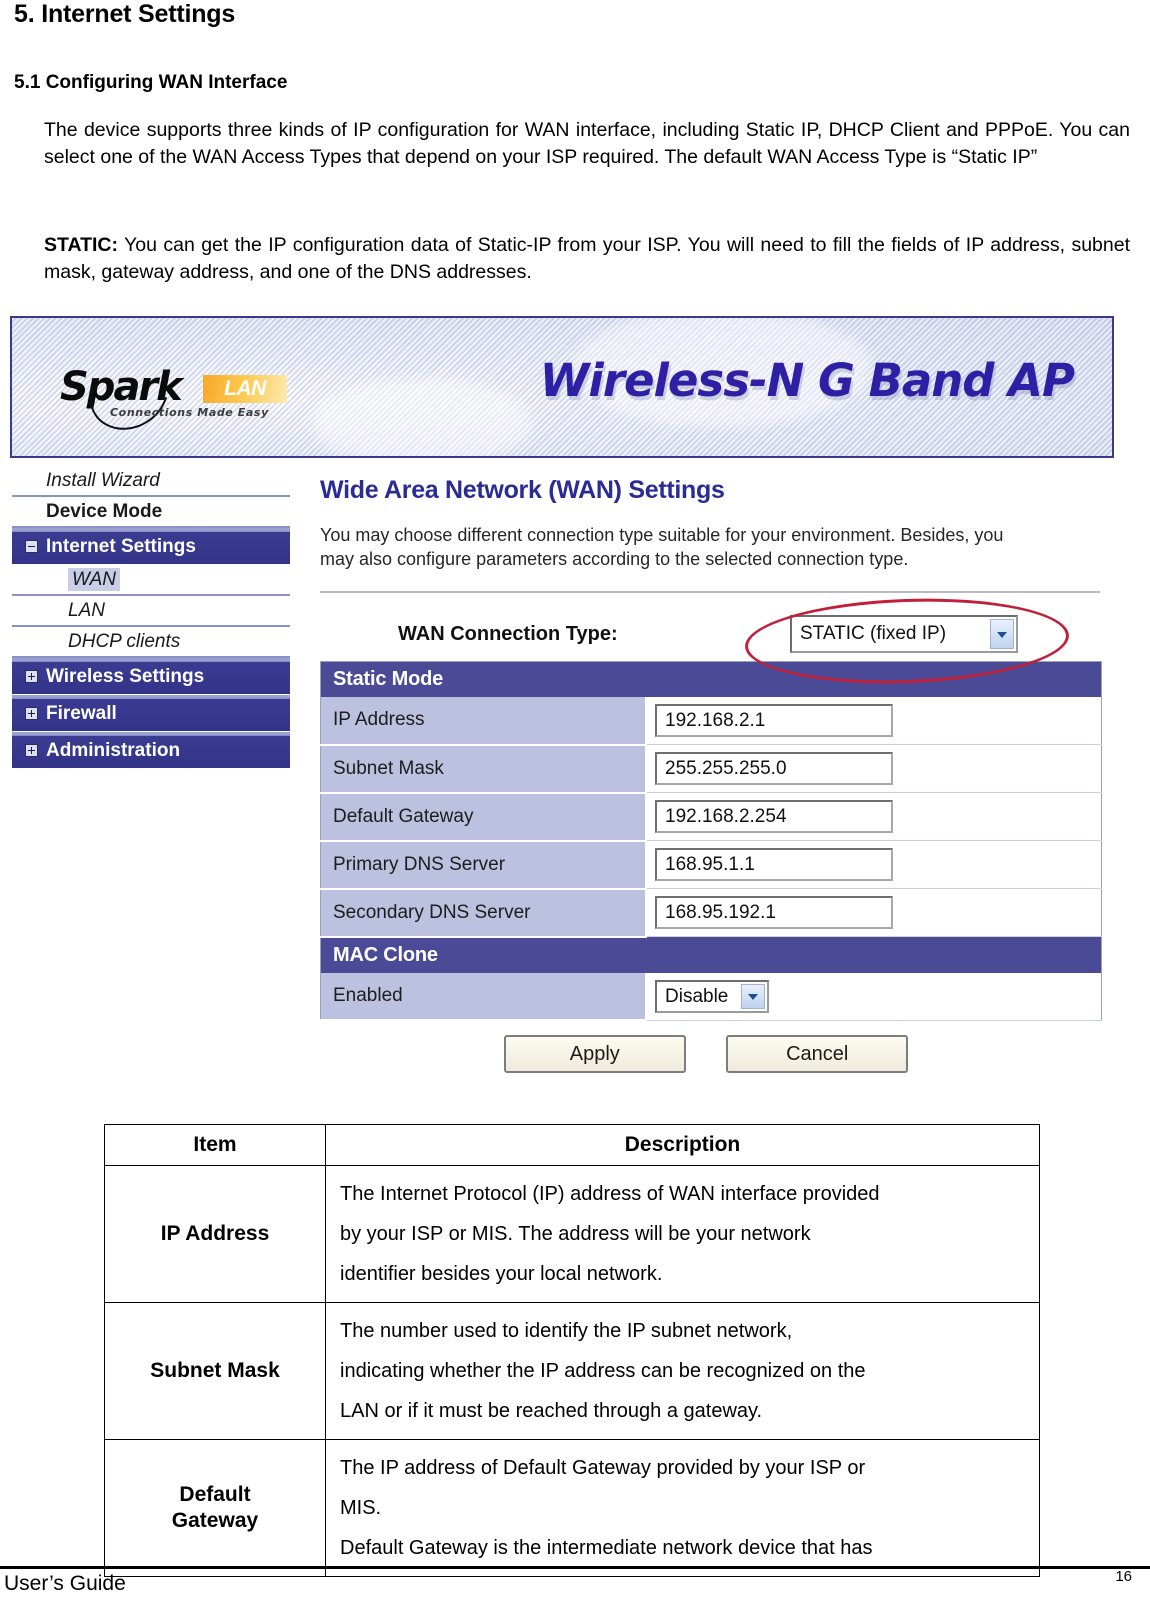  What do you see at coordinates (774, 720) in the screenshot?
I see `ip-address-input: 192.168.2.1` at bounding box center [774, 720].